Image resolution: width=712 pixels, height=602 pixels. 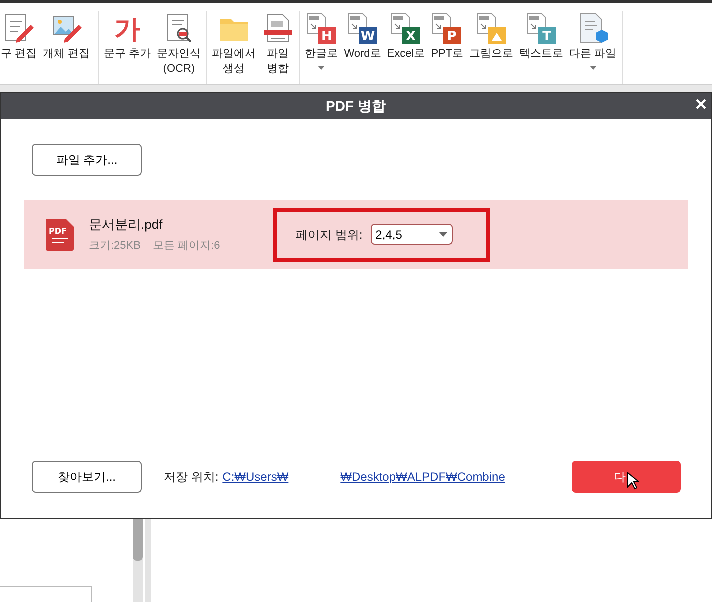 What do you see at coordinates (363, 36) in the screenshot?
I see `ribbon-button: W Word로` at bounding box center [363, 36].